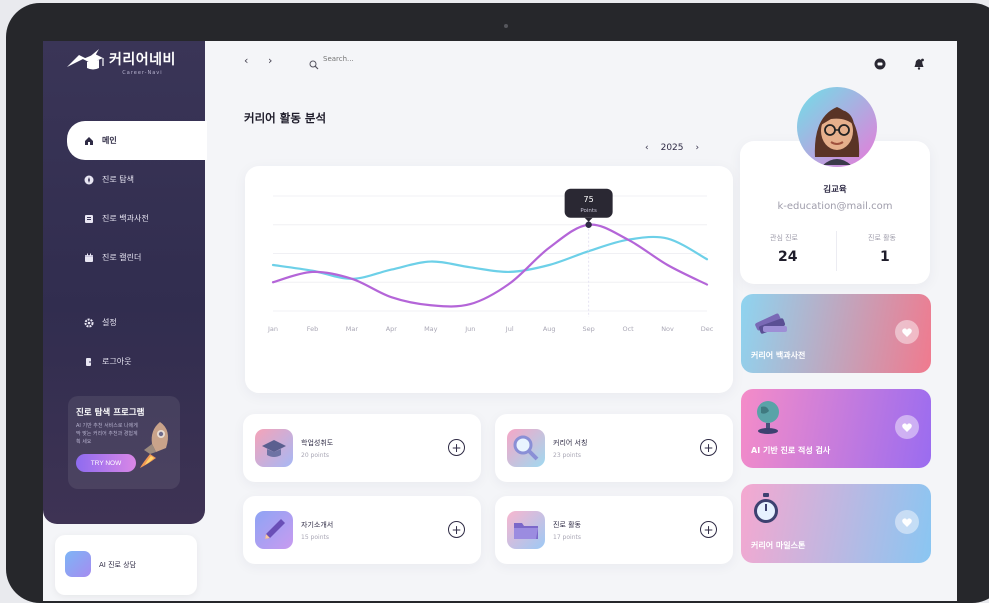  What do you see at coordinates (285, 118) in the screenshot?
I see `analysis-title: 커리어 활동 분석` at bounding box center [285, 118].